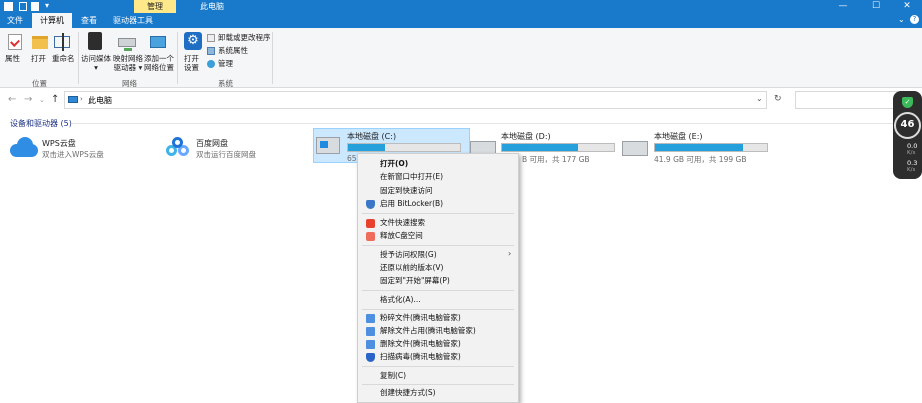  I want to click on minimize-button: —, so click(843, 6).